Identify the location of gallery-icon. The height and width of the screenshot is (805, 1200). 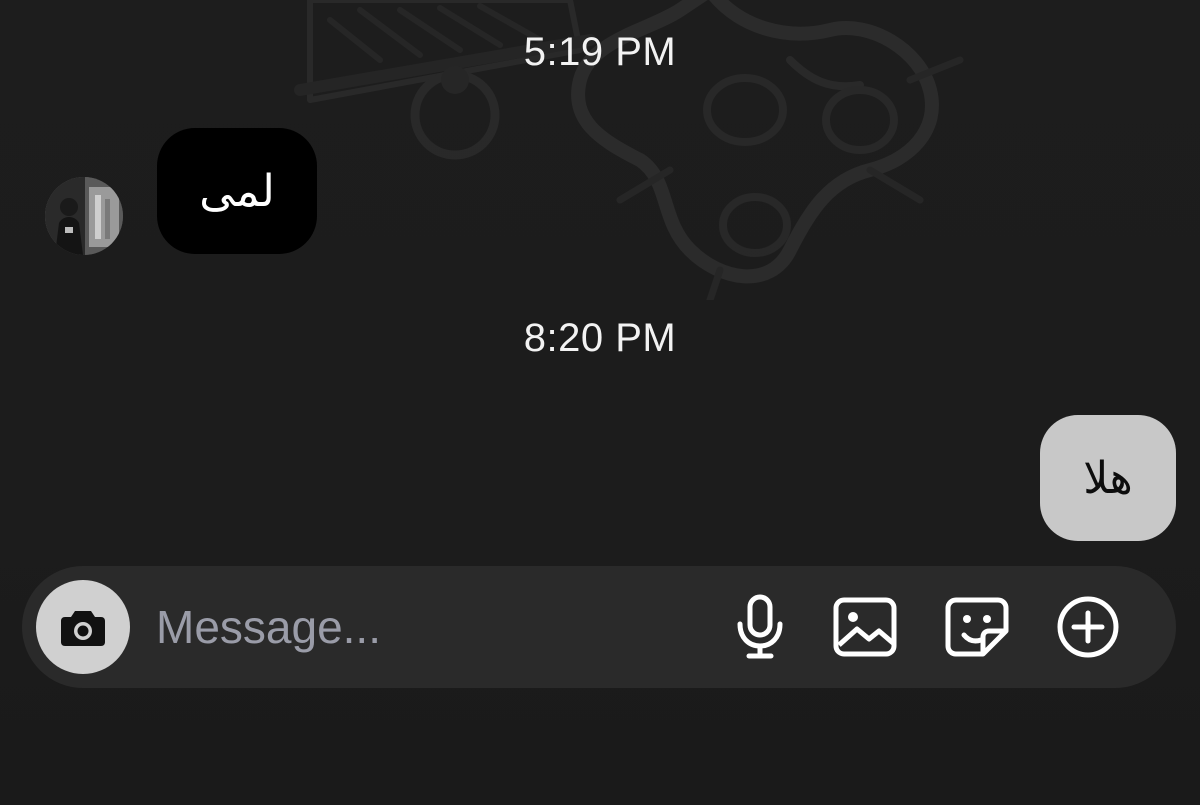
(865, 627).